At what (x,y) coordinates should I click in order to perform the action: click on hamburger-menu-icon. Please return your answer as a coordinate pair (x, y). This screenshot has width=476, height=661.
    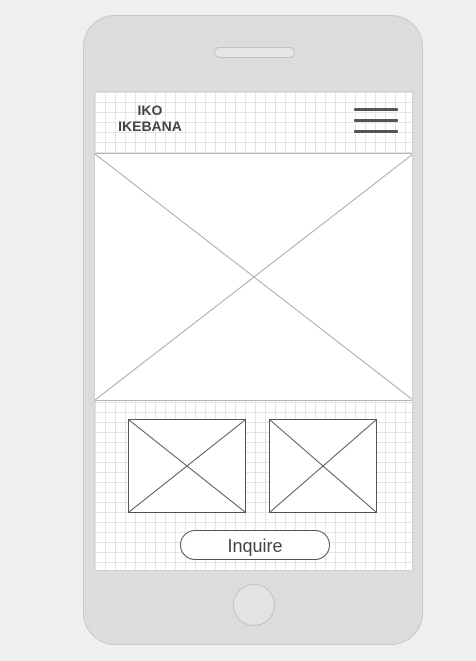
    Looking at the image, I should click on (376, 121).